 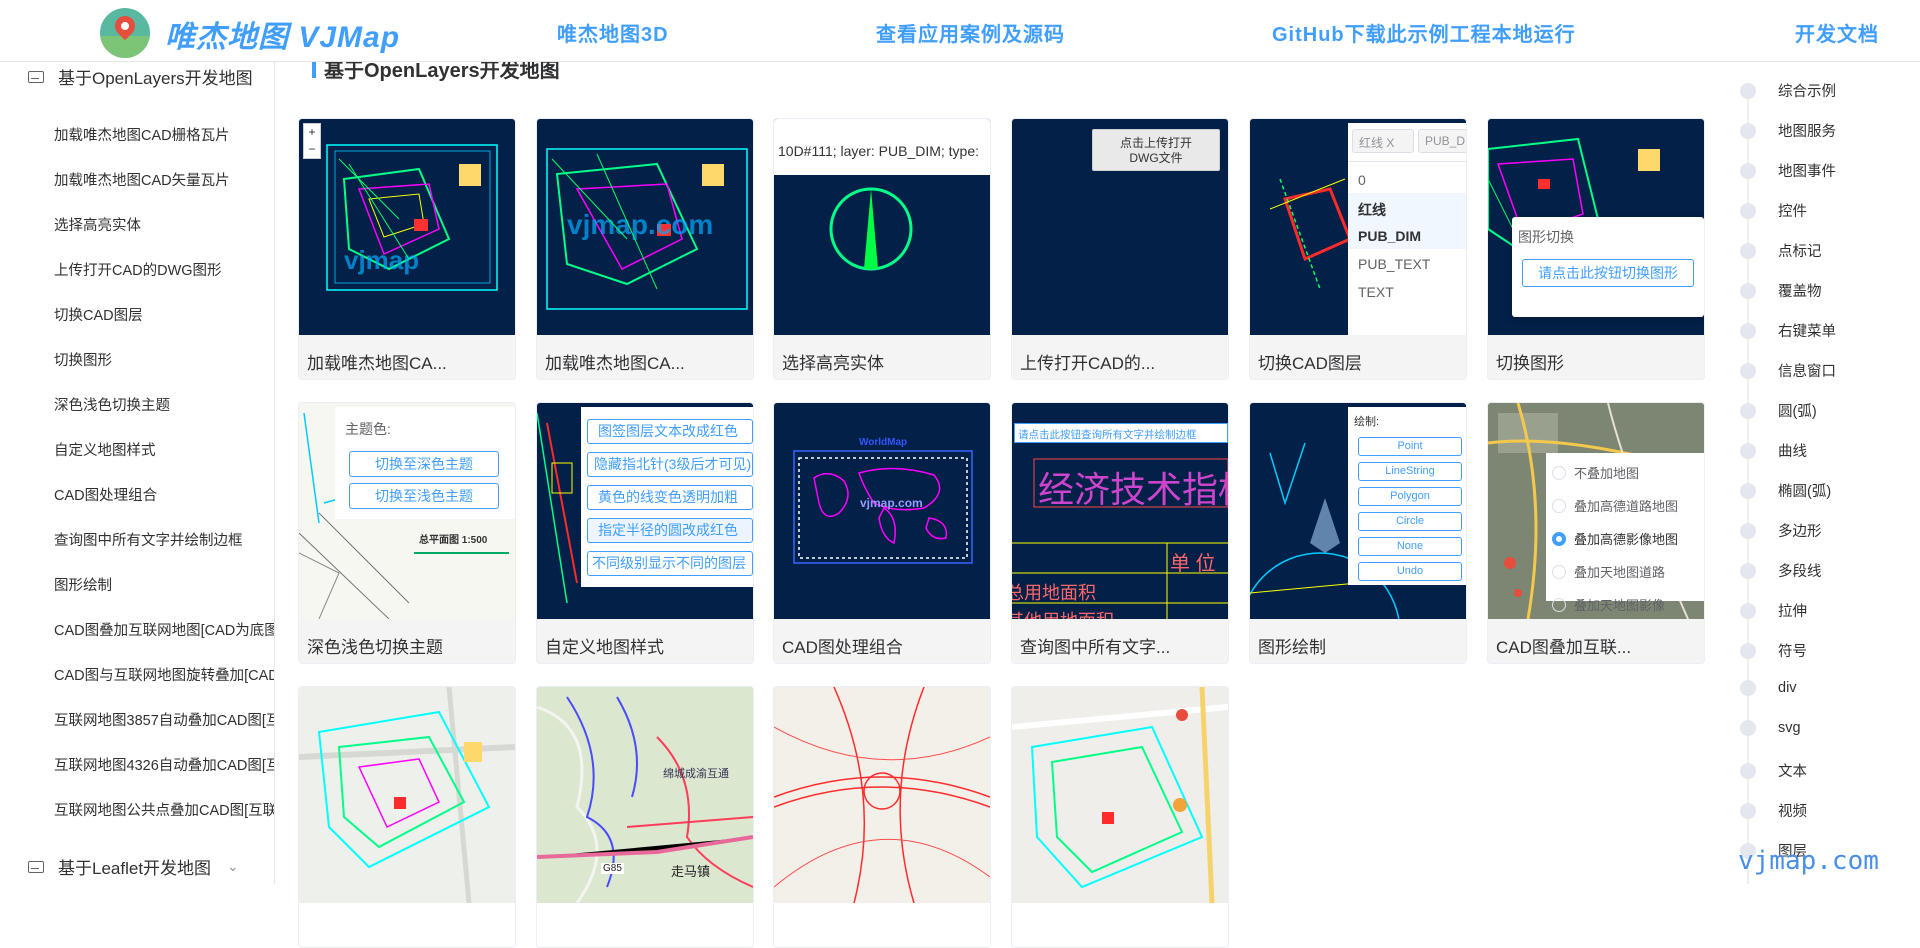 I want to click on card-thumbnail: 点击上传打开 DWG文件, so click(x=1120, y=227).